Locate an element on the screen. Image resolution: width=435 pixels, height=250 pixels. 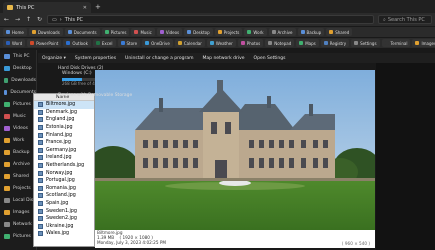
bookmark-item: Notepad is located at coordinates (280, 43).